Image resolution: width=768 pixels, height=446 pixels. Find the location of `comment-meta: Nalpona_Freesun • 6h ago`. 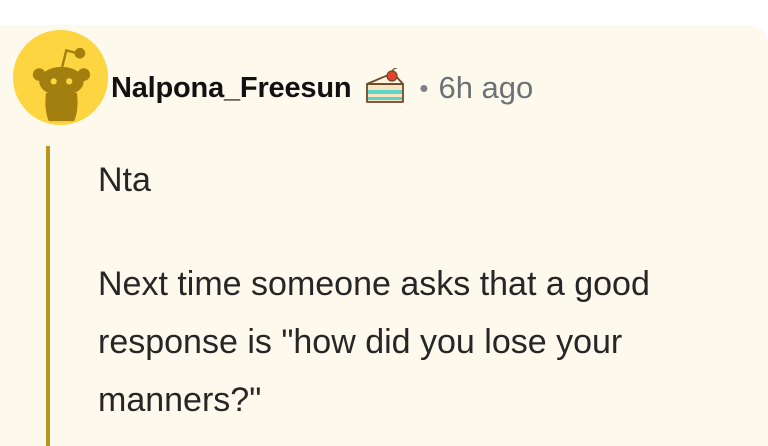

comment-meta: Nalpona_Freesun • 6h ago is located at coordinates (322, 88).